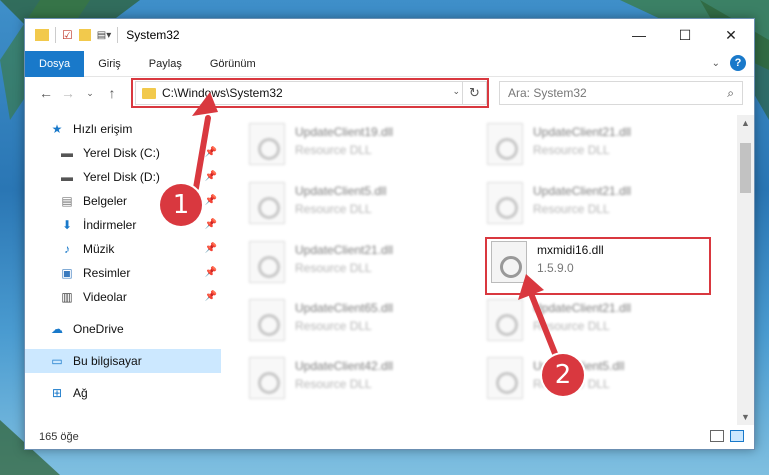  Describe the element at coordinates (745, 168) in the screenshot. I see `scrollbar-thumb` at that location.